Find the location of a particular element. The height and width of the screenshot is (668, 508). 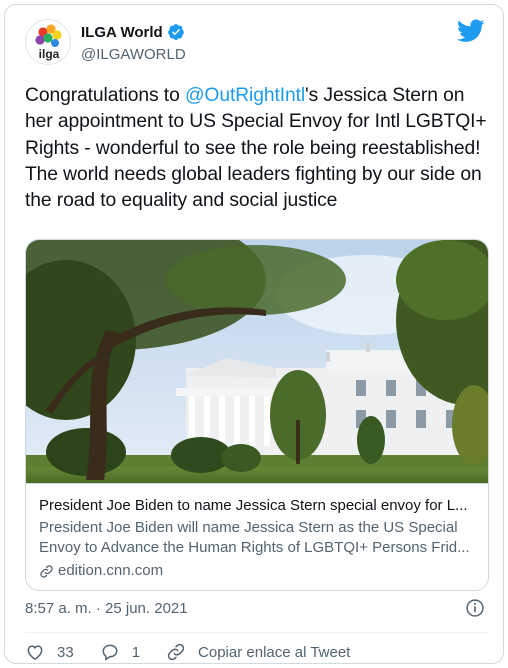

timestamp: 8:57 a. m. · 25 jun. 2021 is located at coordinates (106, 608).